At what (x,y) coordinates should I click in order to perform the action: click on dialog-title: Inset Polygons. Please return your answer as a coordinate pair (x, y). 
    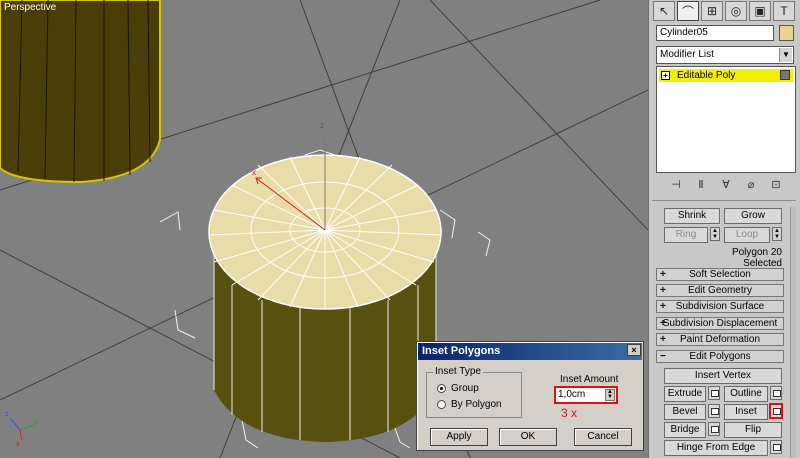
    Looking at the image, I should click on (530, 351).